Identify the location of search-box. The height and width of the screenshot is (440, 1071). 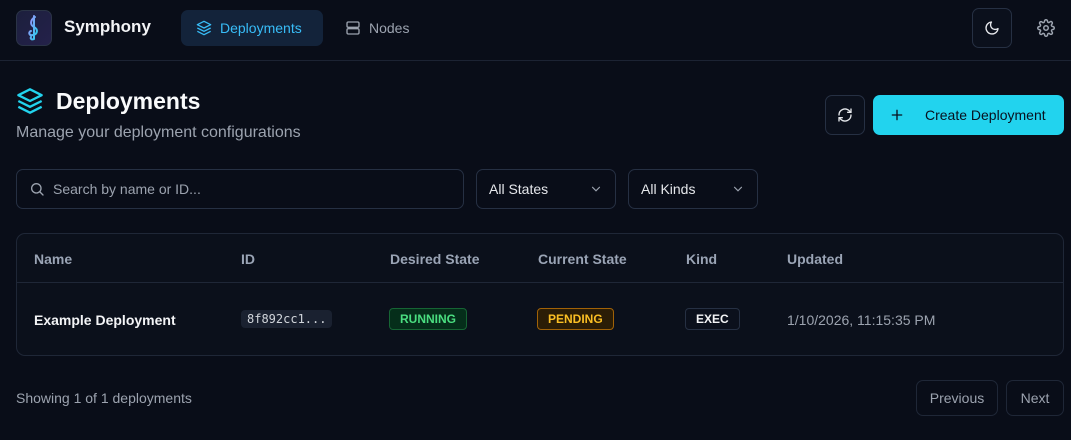
(240, 189).